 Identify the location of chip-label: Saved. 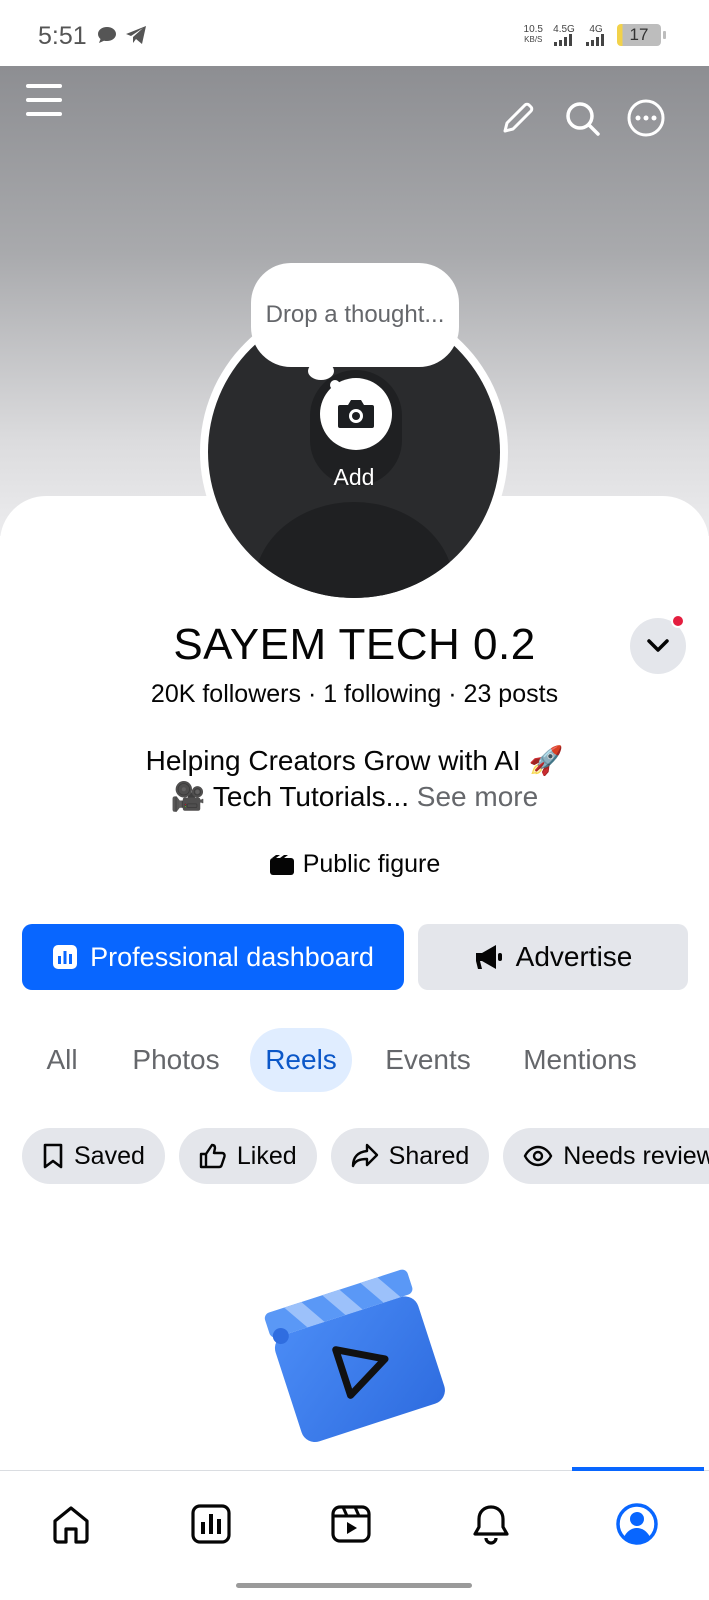
(109, 1155).